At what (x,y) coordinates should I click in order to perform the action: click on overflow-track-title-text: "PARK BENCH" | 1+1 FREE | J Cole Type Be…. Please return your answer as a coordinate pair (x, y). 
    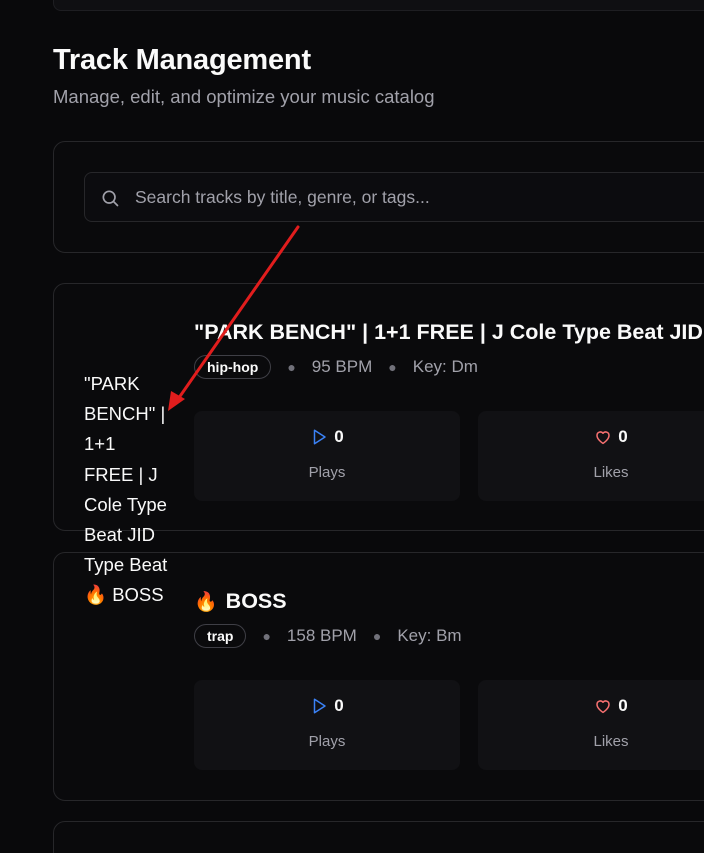
    Looking at the image, I should click on (126, 490).